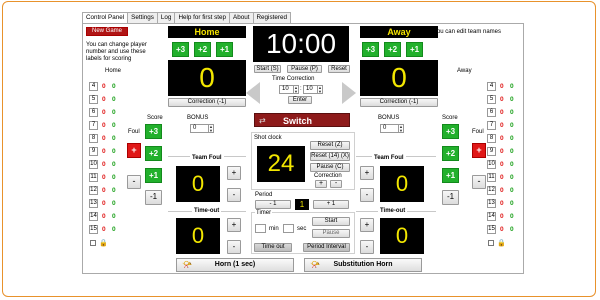  I want to click on away-col-minus1: -1, so click(450, 197).